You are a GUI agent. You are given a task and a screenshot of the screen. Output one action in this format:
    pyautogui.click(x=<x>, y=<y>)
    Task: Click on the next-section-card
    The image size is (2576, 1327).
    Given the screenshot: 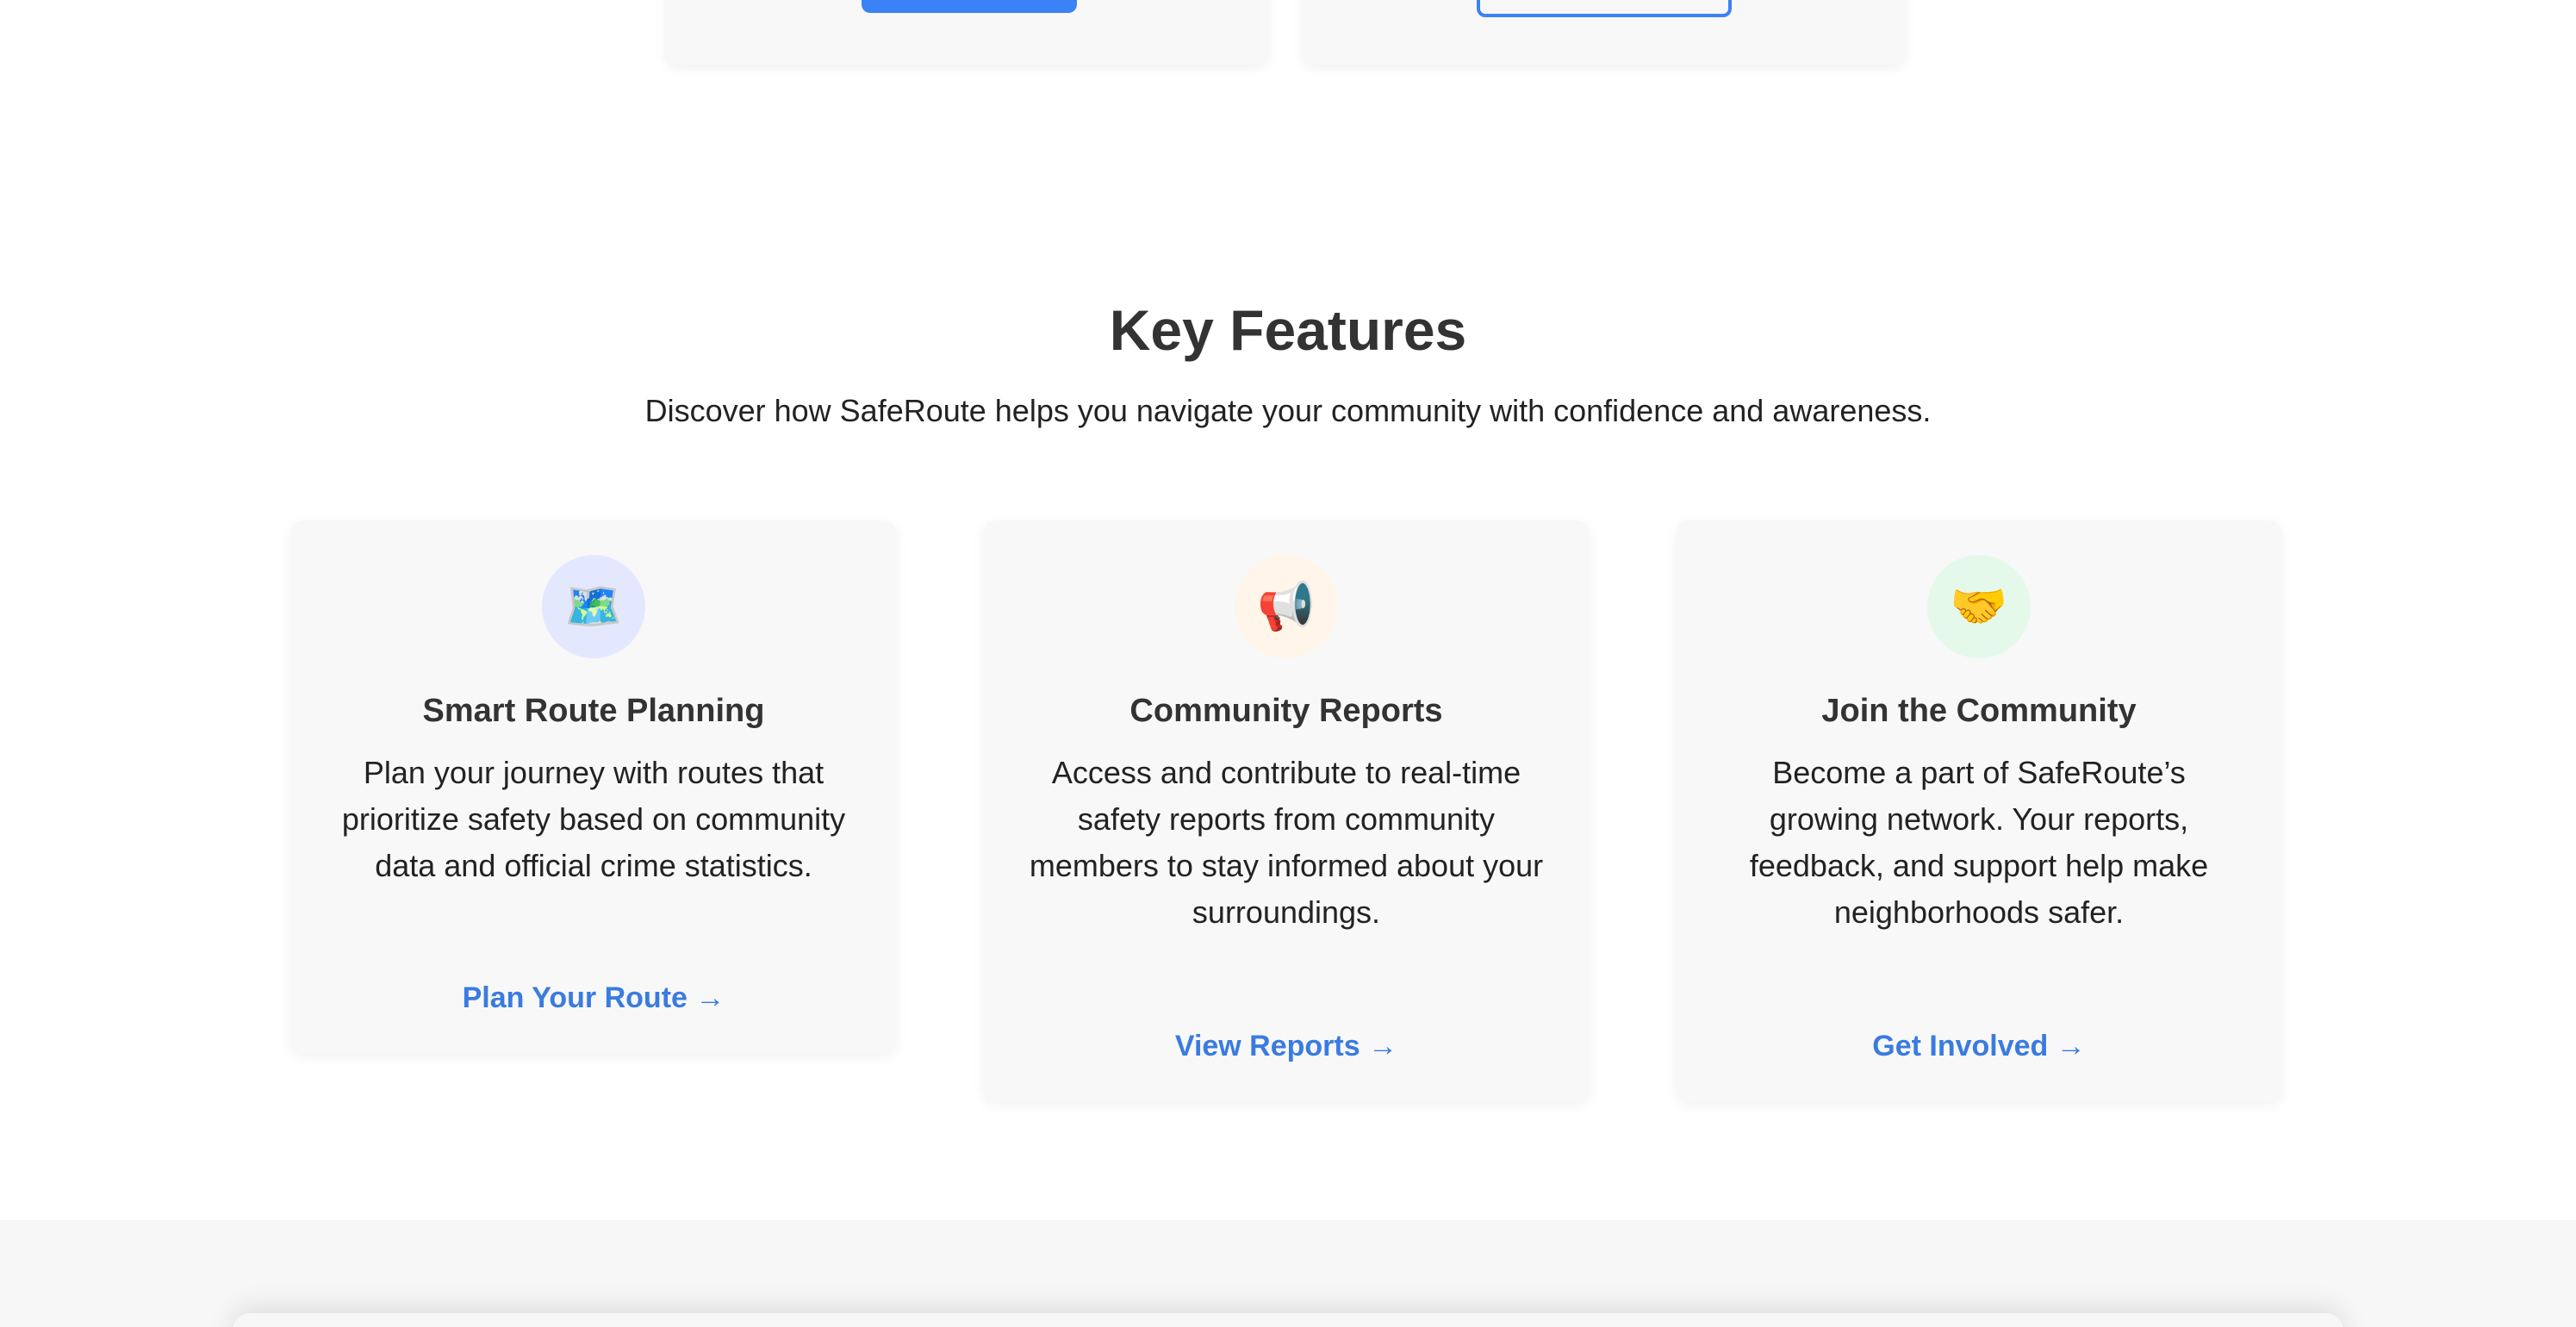 What is the action you would take?
    pyautogui.click(x=1288, y=1320)
    